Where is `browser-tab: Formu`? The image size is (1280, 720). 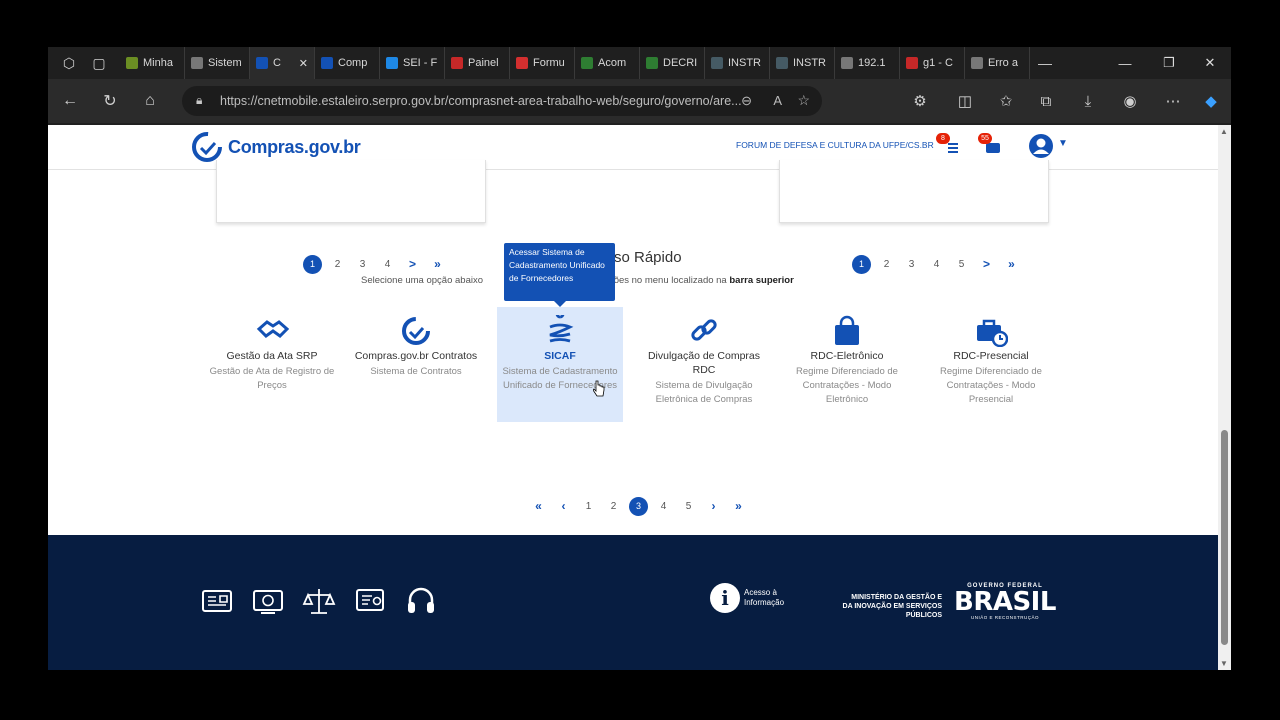
browser-tab: Formu is located at coordinates (542, 63).